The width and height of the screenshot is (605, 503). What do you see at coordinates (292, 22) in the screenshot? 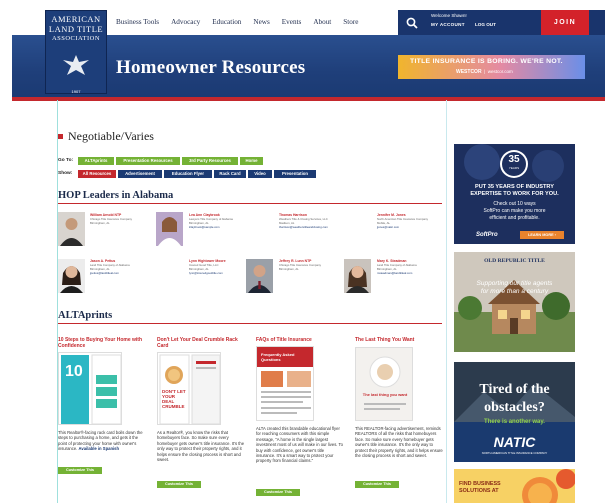
I see `nav-events: Events` at bounding box center [292, 22].